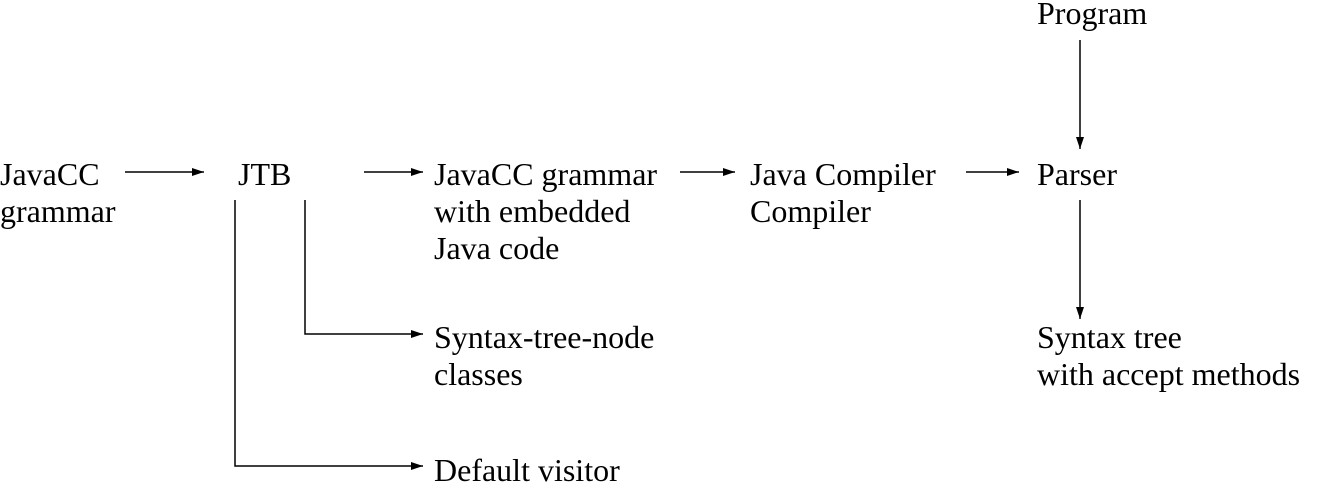 Image resolution: width=1331 pixels, height=489 pixels. I want to click on edge-jtb-to-default-visitor, so click(328, 335).